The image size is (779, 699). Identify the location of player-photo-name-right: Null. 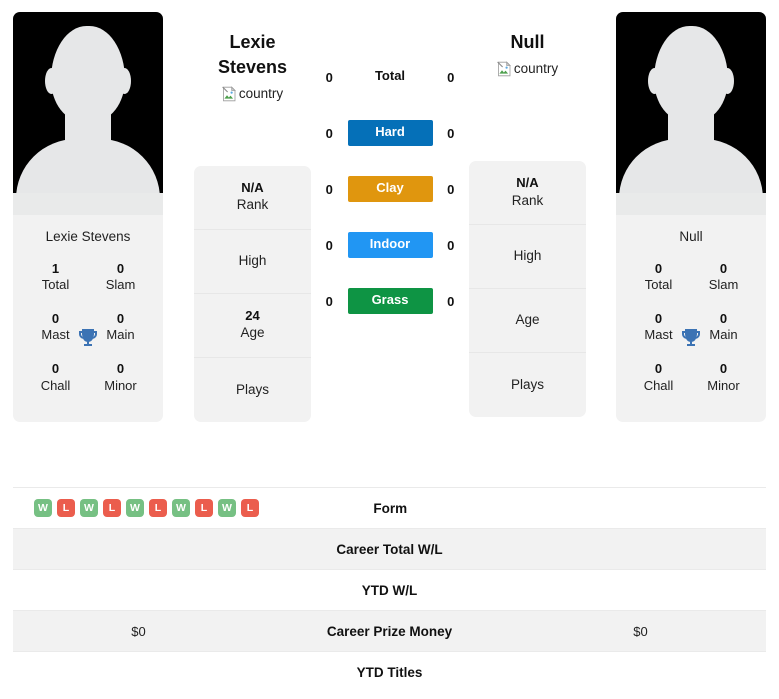
(691, 236).